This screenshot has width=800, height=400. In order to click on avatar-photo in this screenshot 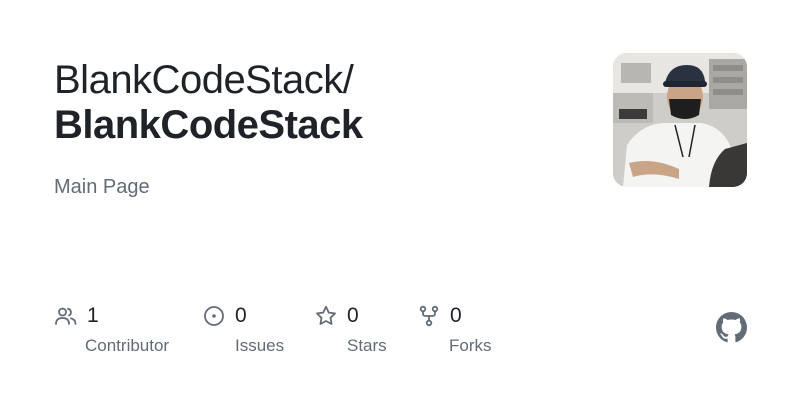, I will do `click(680, 120)`.